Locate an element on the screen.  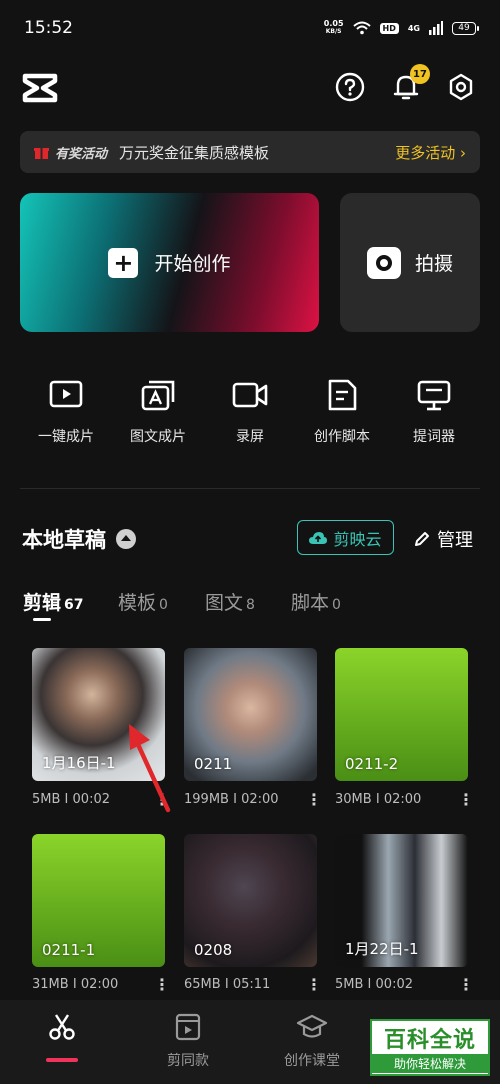
tab-script: 脚本 0 is located at coordinates (316, 601).